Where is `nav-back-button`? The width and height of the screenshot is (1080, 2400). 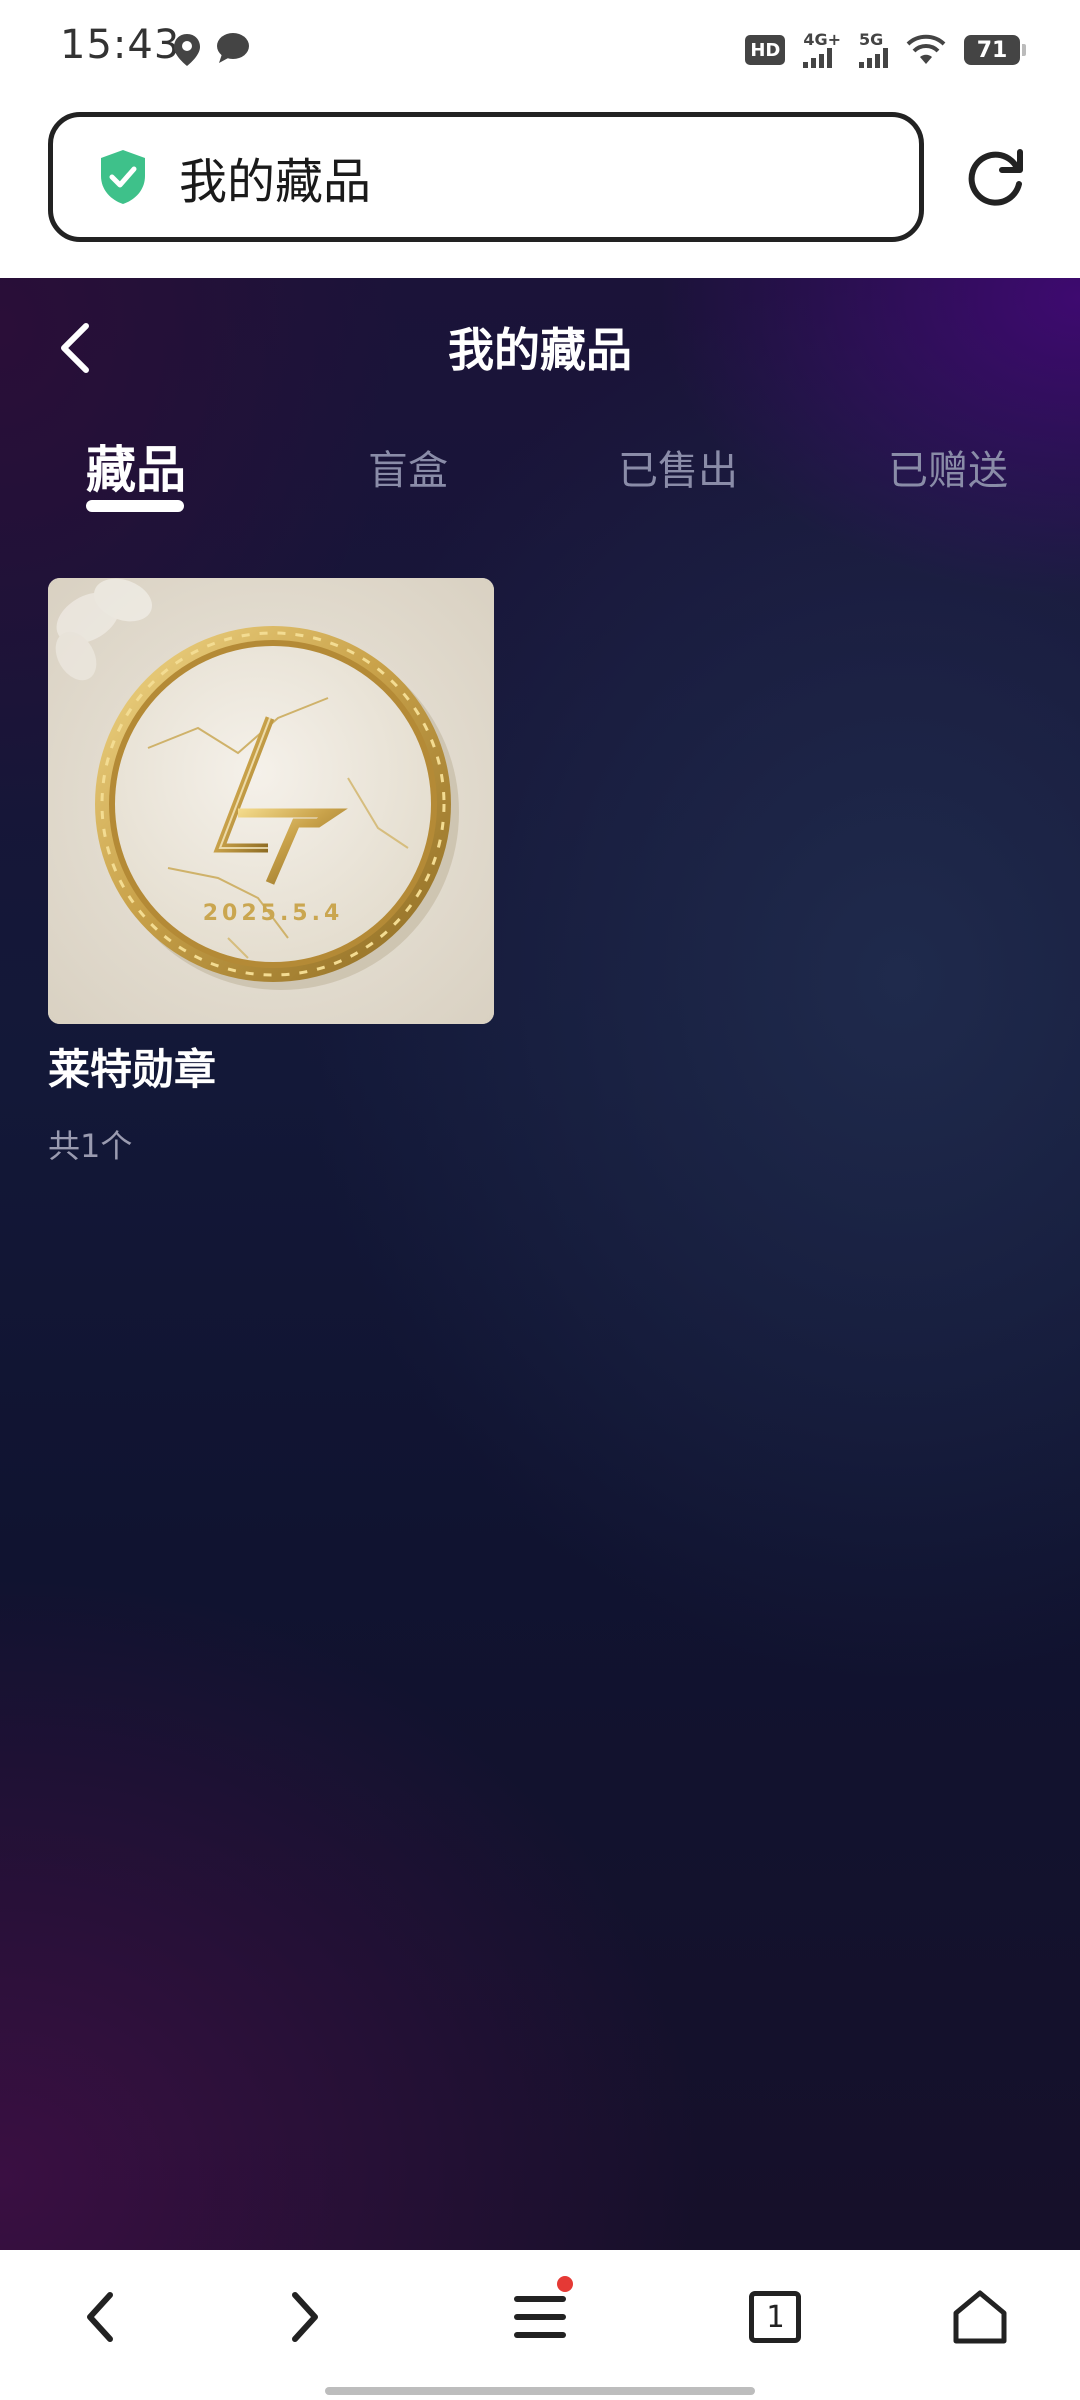
nav-back-button is located at coordinates (100, 2317).